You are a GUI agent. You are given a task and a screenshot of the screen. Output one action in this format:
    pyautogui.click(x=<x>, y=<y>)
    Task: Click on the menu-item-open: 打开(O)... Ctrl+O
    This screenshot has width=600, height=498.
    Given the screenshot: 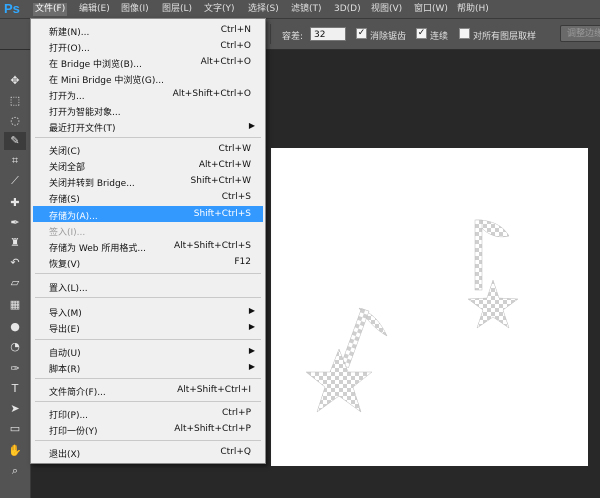 What is the action you would take?
    pyautogui.click(x=148, y=46)
    